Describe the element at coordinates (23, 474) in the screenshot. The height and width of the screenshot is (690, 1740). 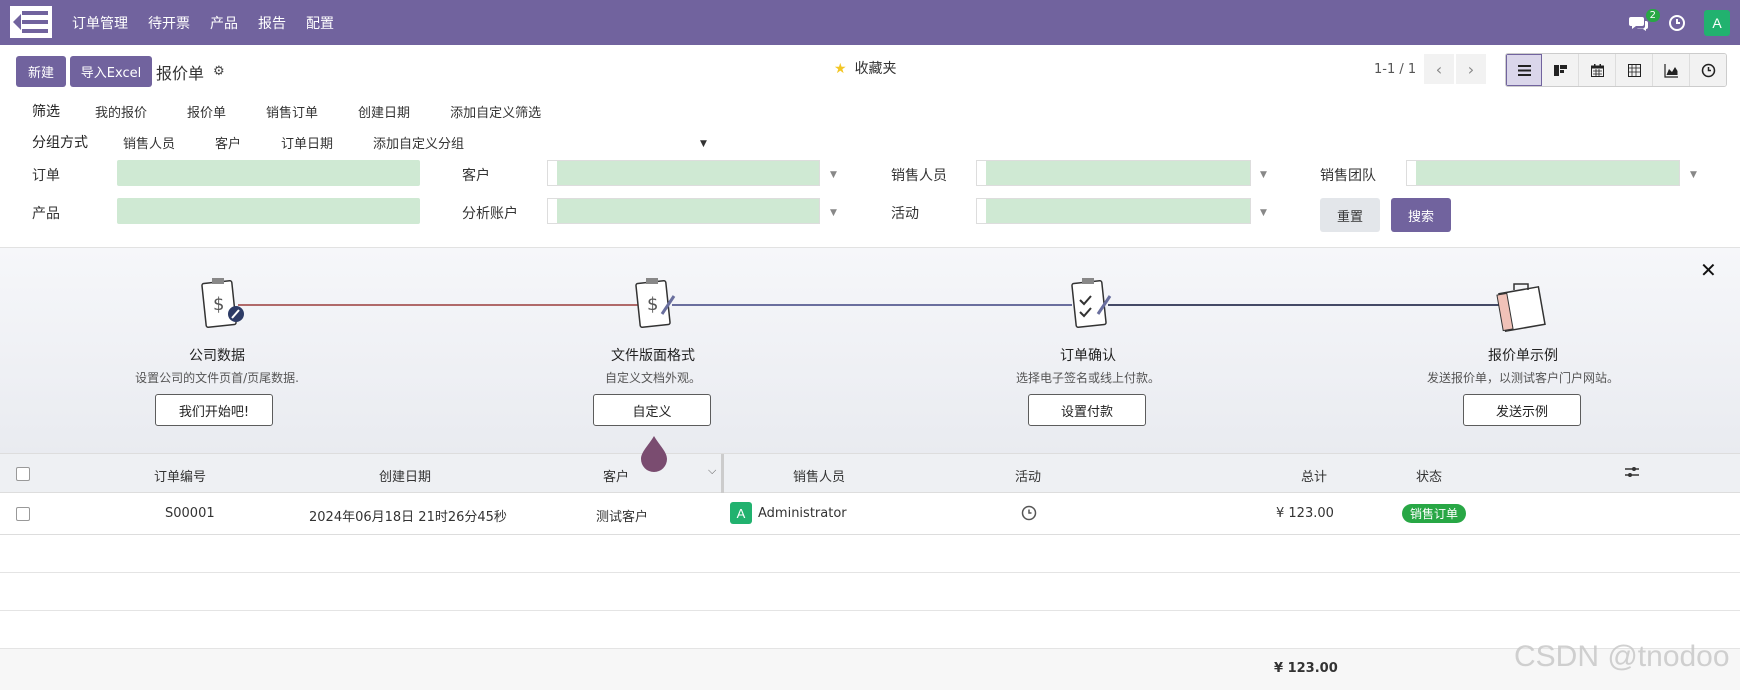
I see `select-all-checkbox` at that location.